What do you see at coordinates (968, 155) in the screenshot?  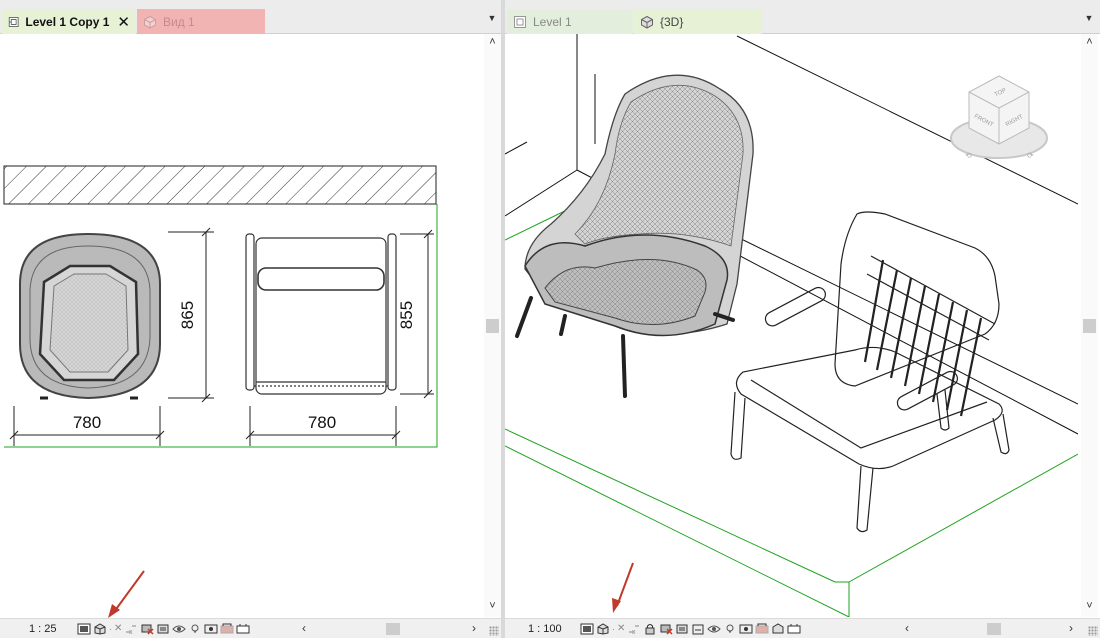 I see `compass-icon: ⟲` at bounding box center [968, 155].